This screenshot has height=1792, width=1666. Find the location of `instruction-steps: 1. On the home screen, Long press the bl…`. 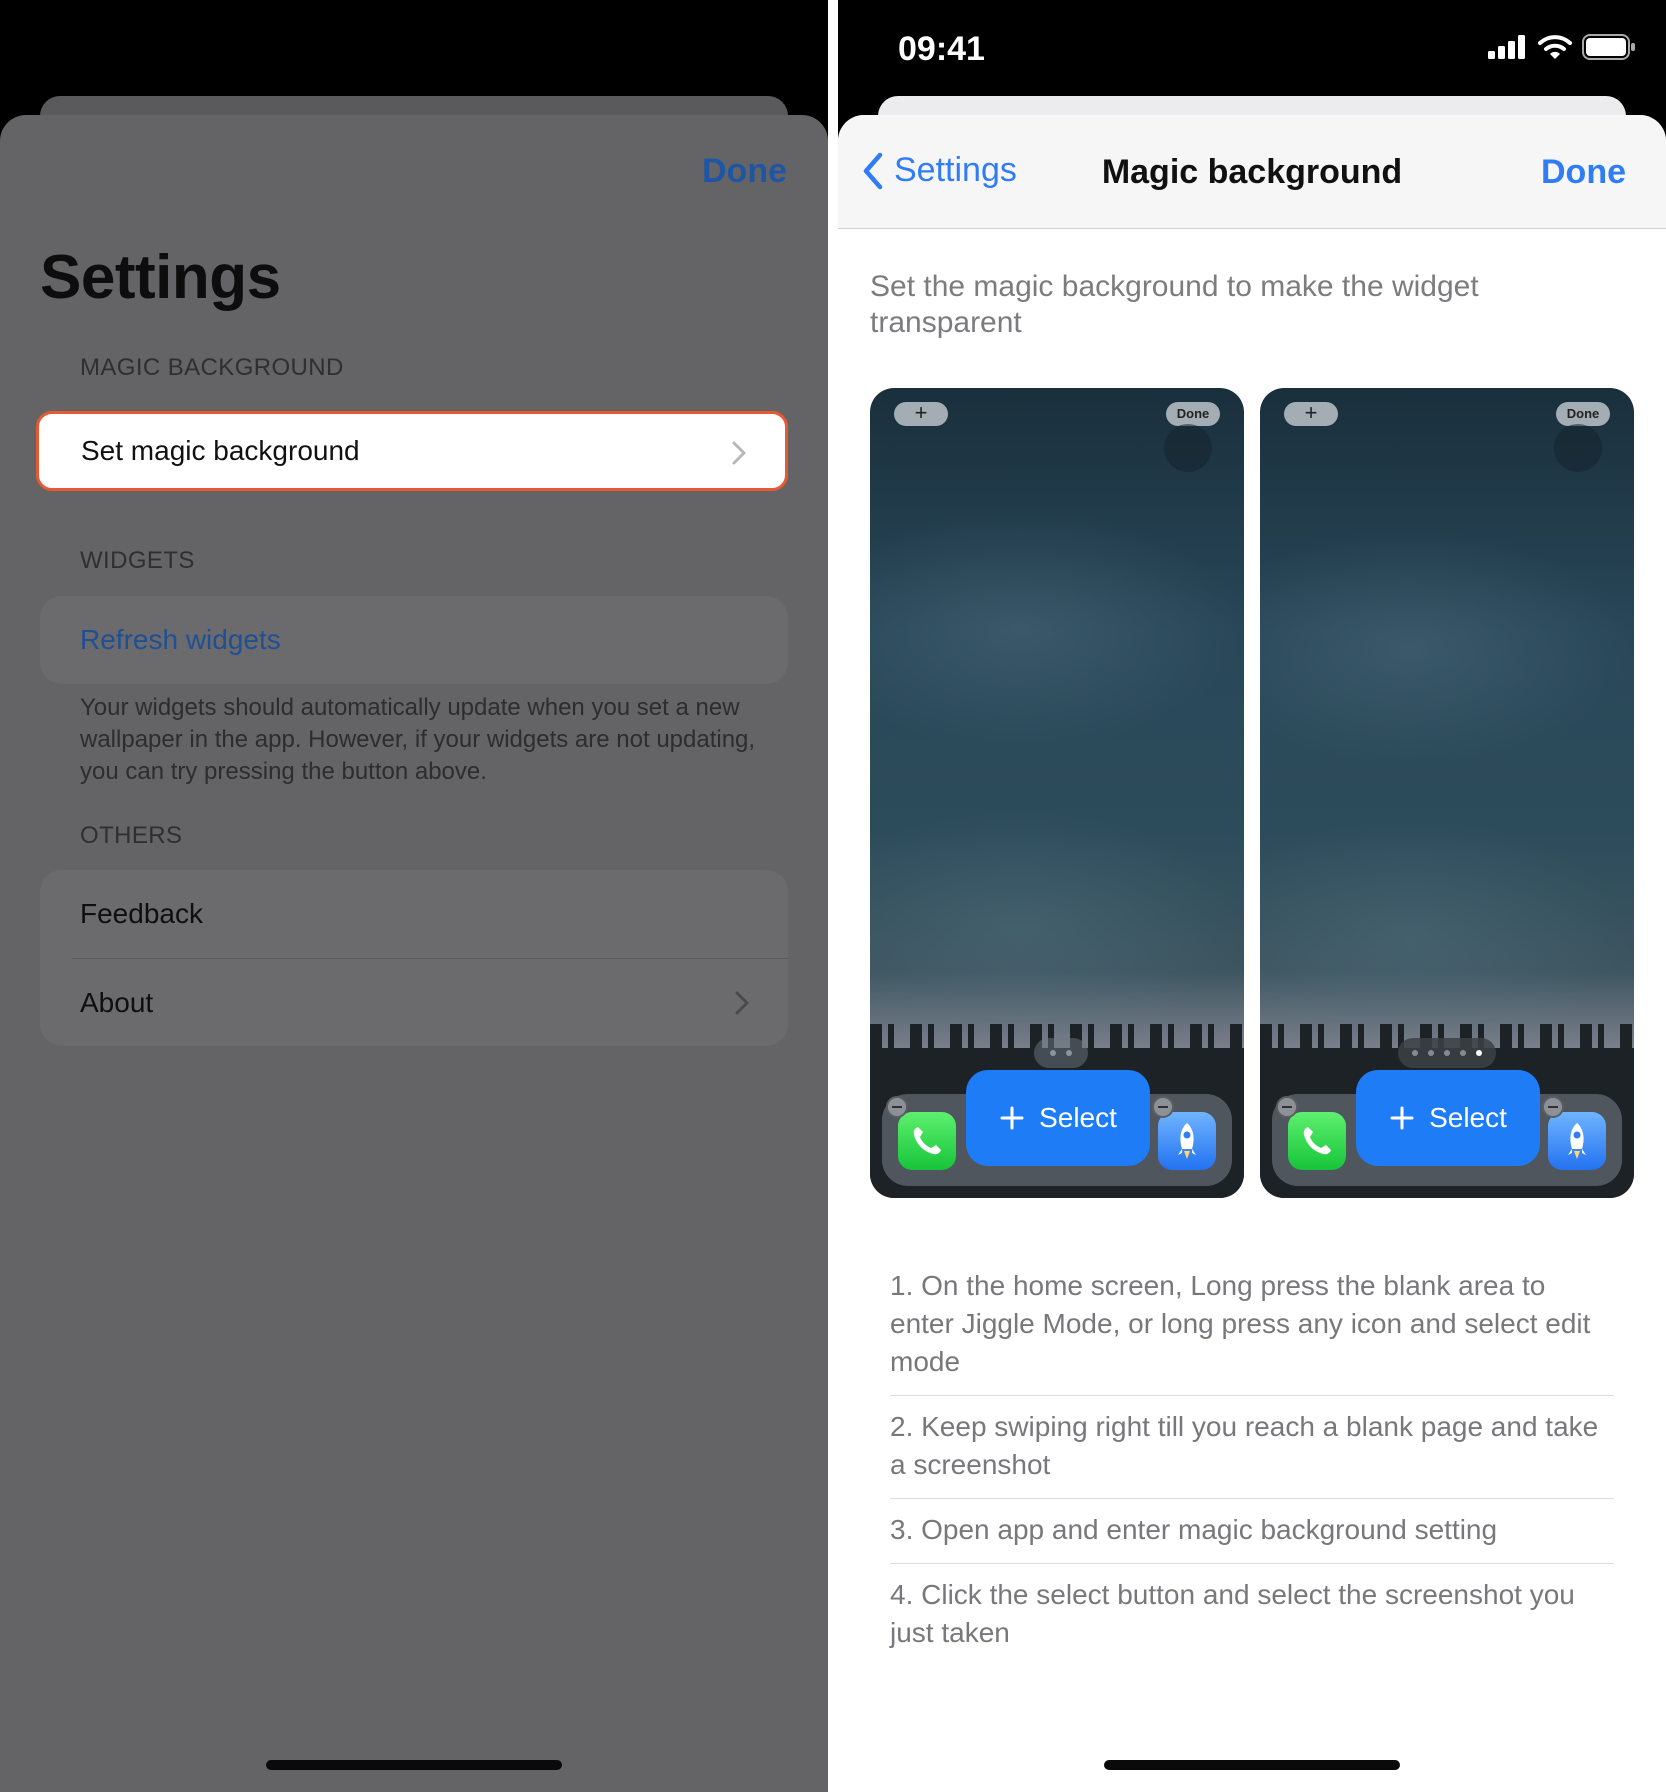

instruction-steps: 1. On the home screen, Long press the bl… is located at coordinates (1252, 1460).